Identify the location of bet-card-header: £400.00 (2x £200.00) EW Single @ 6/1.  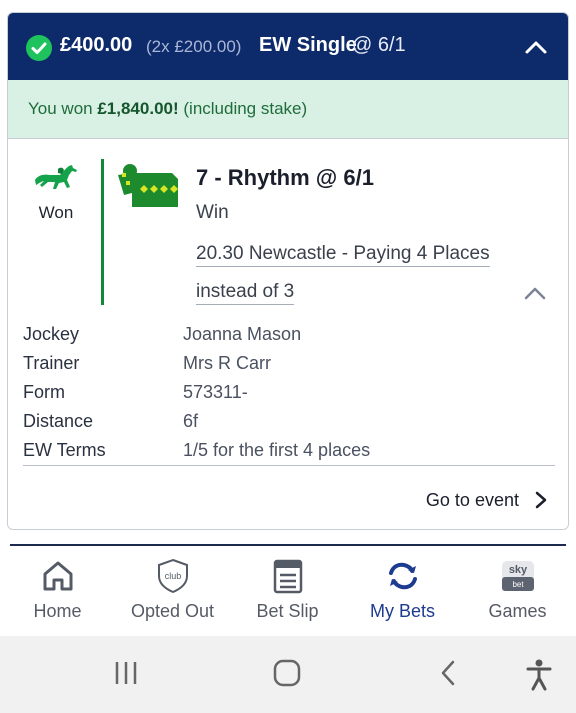
(288, 46).